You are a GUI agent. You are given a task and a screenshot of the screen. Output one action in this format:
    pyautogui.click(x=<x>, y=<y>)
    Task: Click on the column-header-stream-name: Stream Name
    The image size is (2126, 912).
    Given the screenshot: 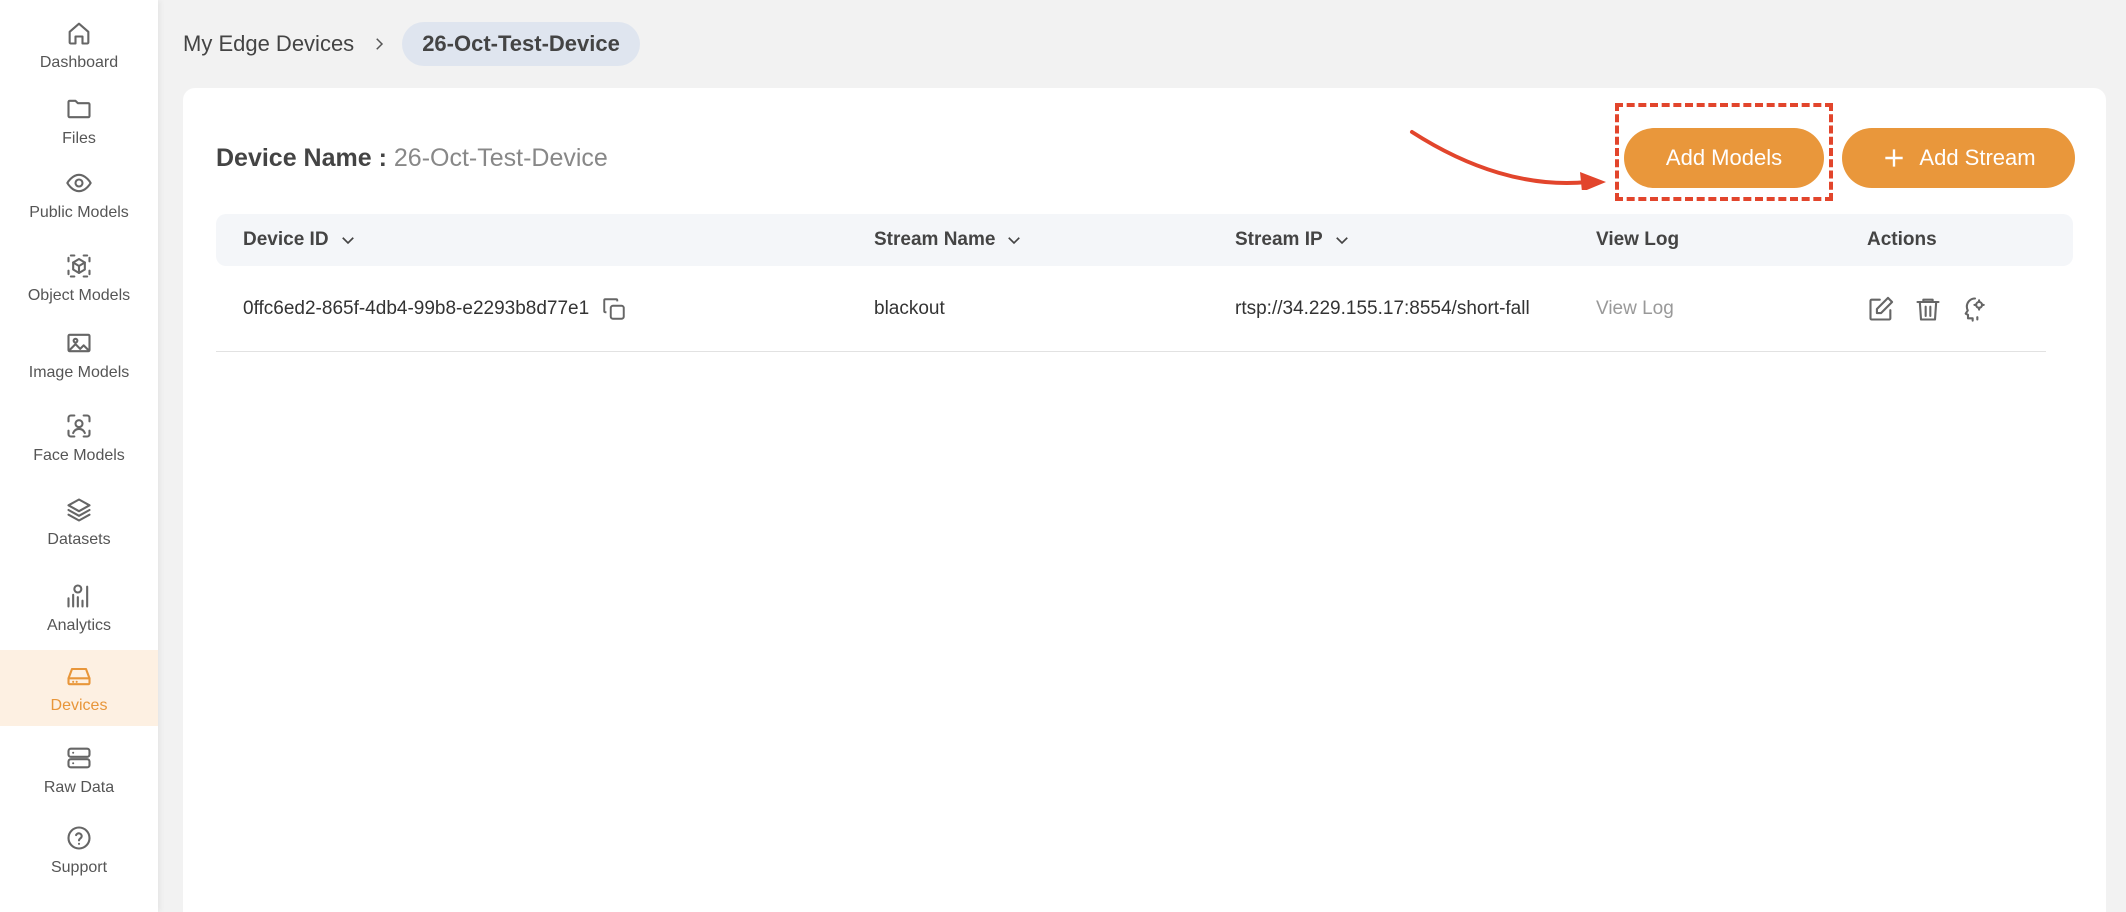 What is the action you would take?
    pyautogui.click(x=948, y=240)
    